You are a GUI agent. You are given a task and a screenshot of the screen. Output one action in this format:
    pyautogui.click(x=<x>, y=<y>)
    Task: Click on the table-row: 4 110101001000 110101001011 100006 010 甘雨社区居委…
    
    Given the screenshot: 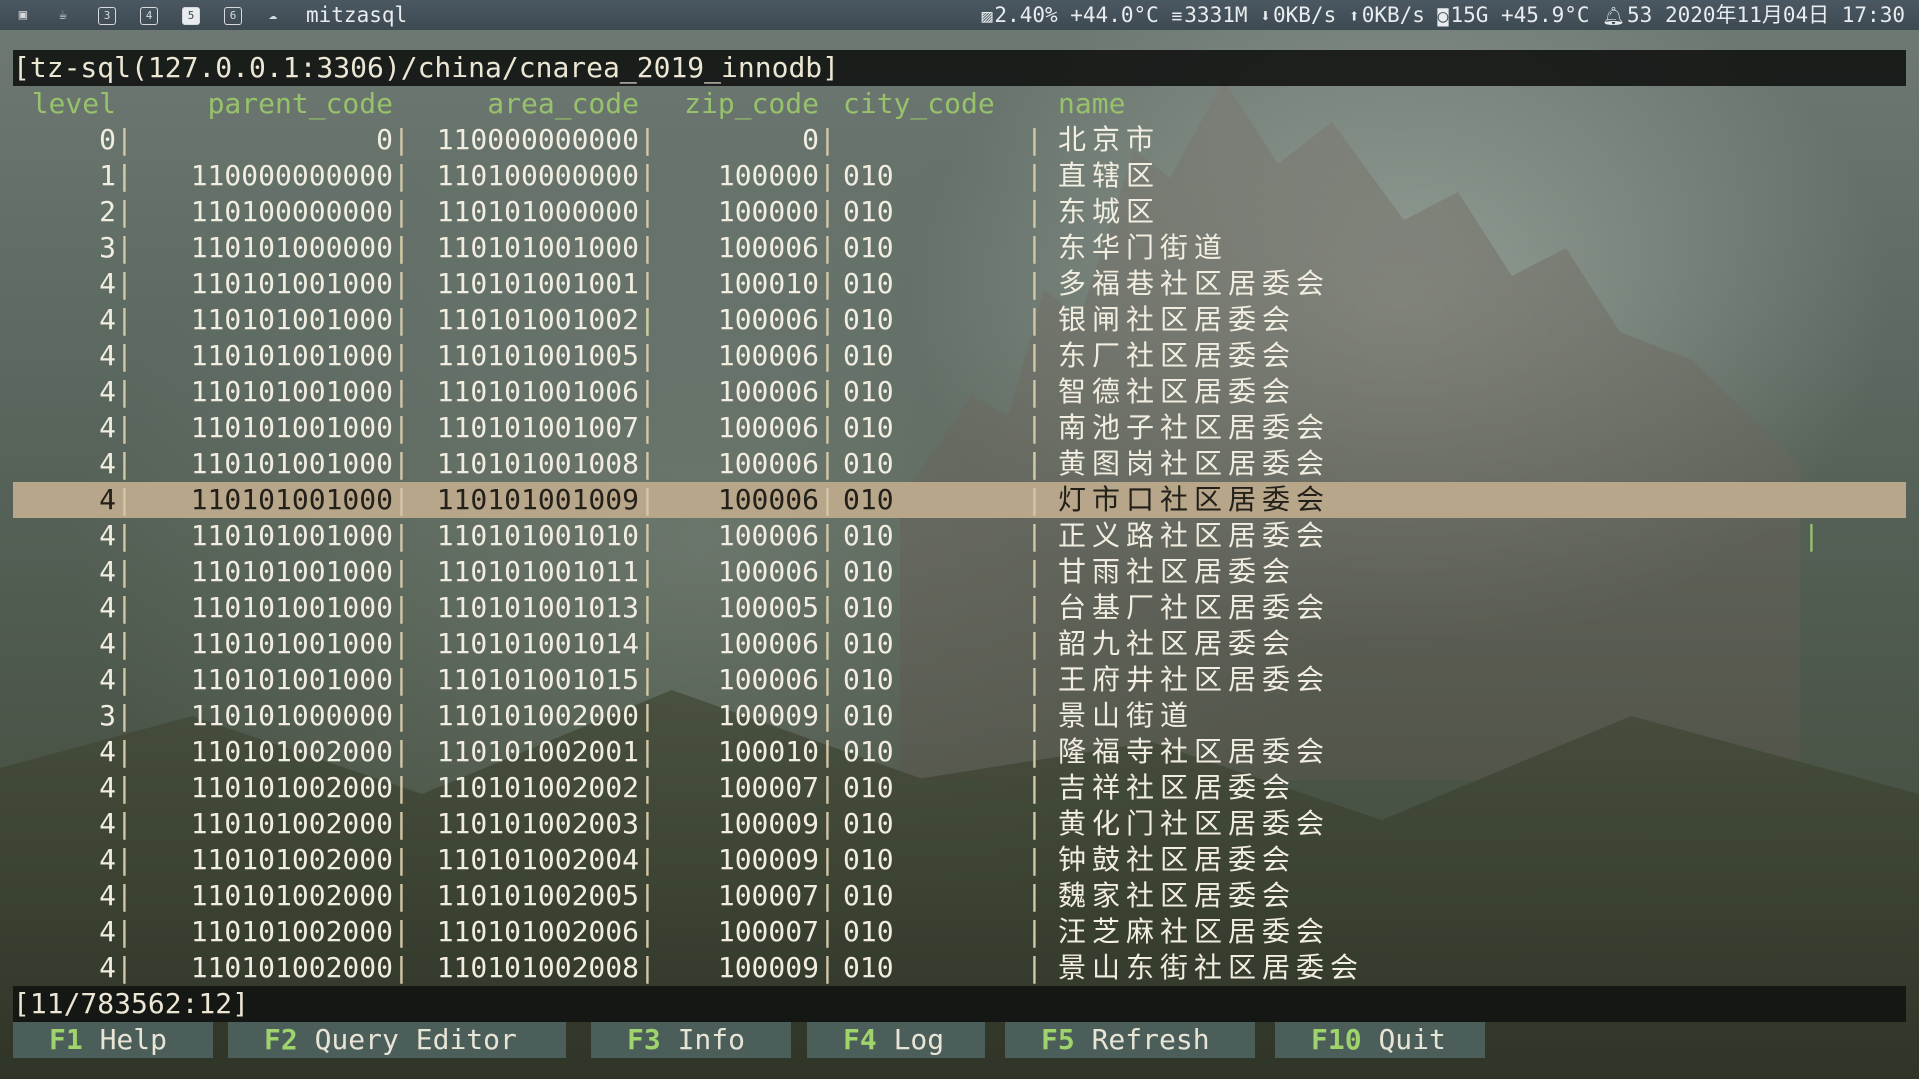 What is the action you would take?
    pyautogui.click(x=959, y=572)
    